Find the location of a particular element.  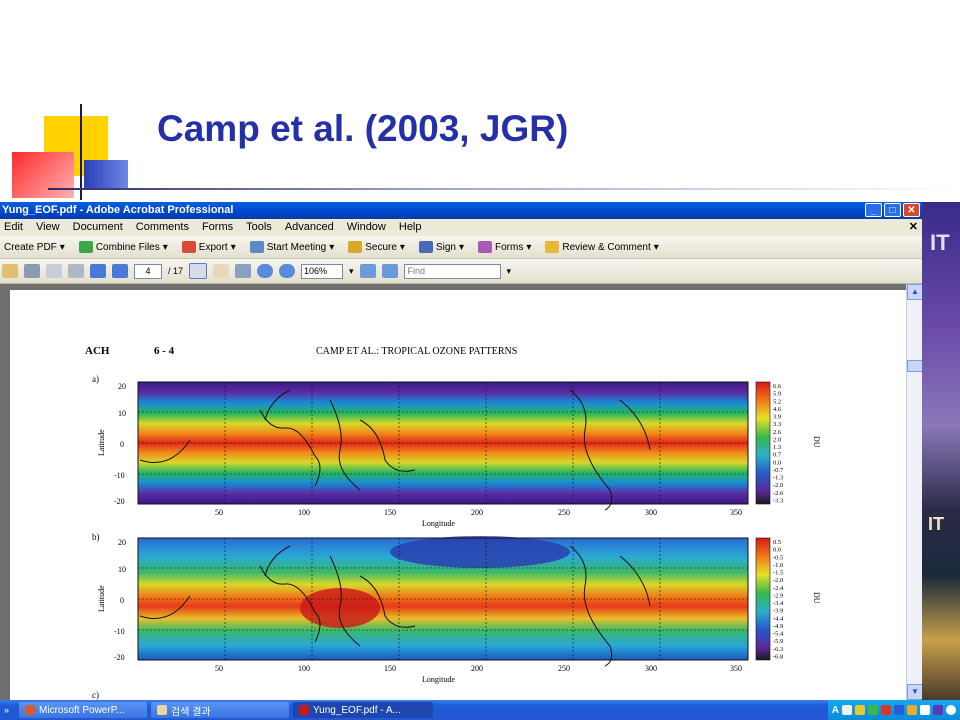

colorbar-a-tick-8: 1.3 is located at coordinates (777, 447).